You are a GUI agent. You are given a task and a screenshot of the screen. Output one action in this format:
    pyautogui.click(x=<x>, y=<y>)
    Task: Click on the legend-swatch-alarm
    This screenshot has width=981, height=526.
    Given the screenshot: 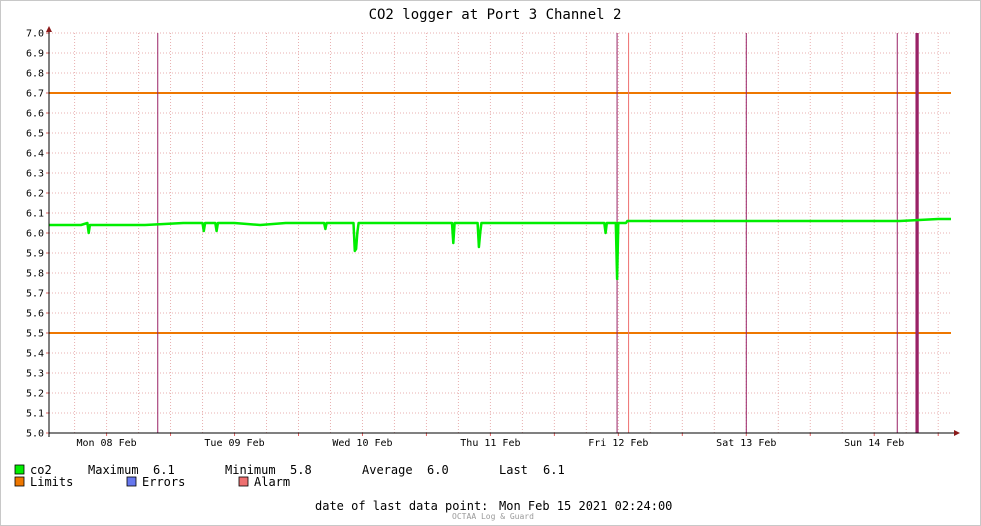 What is the action you would take?
    pyautogui.click(x=243, y=481)
    